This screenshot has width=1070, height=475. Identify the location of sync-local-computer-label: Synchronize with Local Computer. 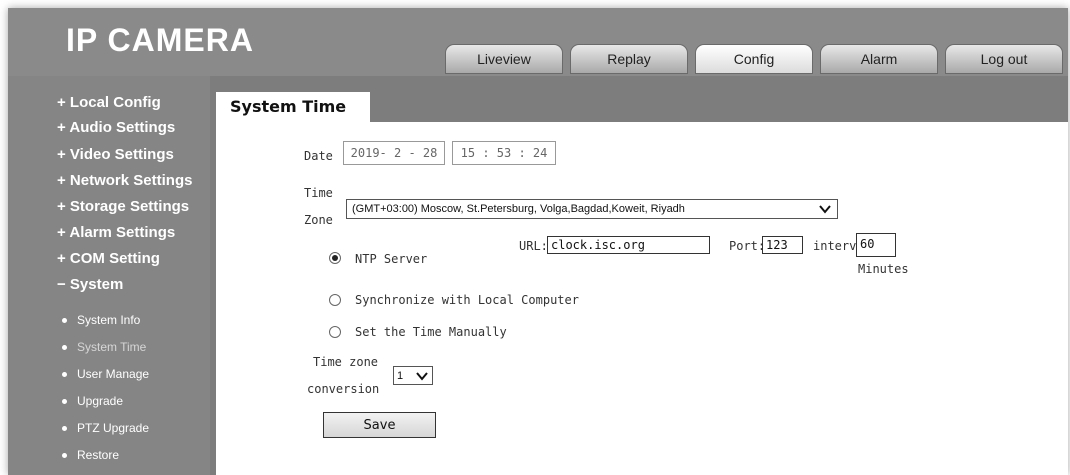
(467, 300).